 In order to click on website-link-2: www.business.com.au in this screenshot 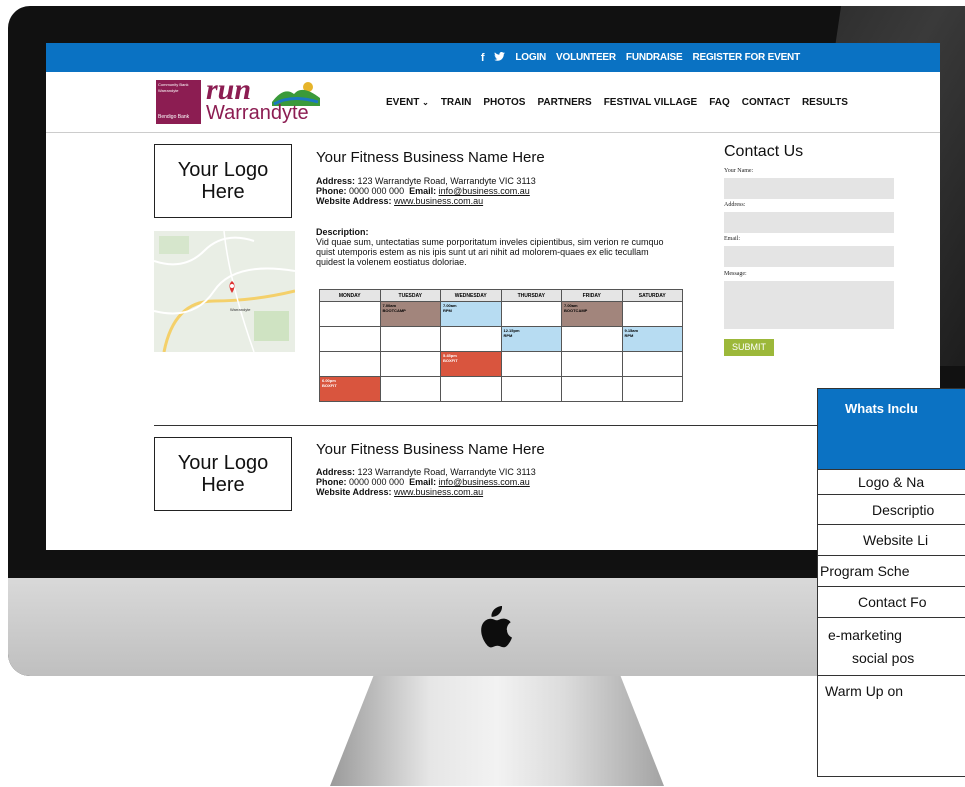, I will do `click(438, 492)`.